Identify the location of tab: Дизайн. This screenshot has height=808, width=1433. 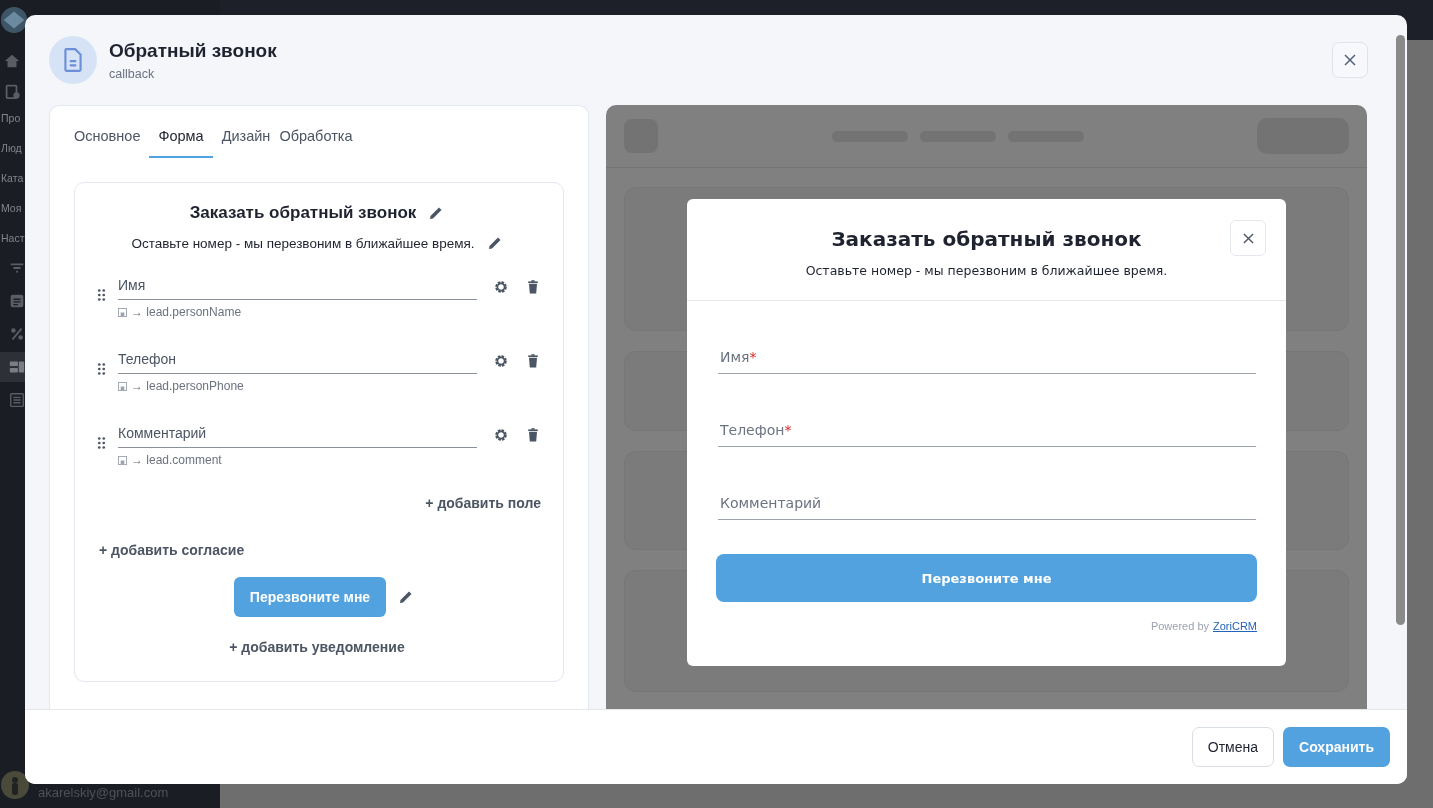
(246, 137).